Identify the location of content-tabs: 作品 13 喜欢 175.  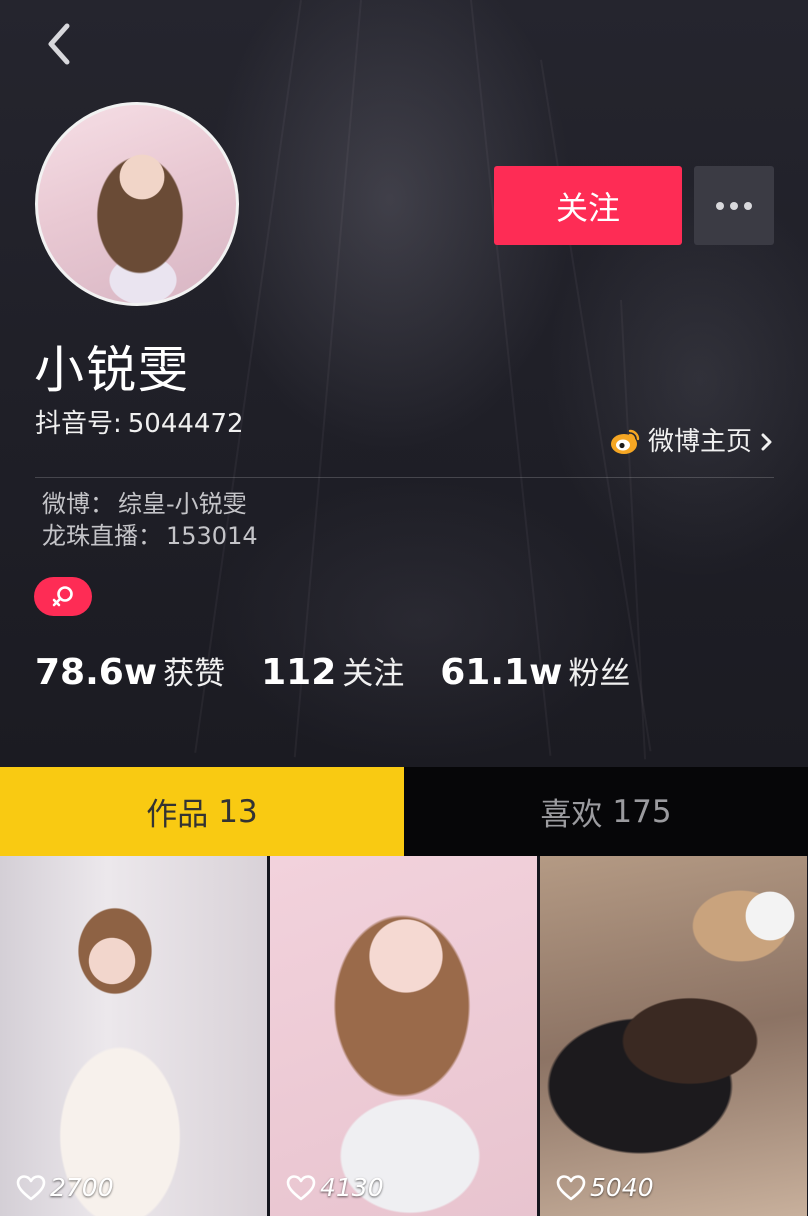
(404, 811).